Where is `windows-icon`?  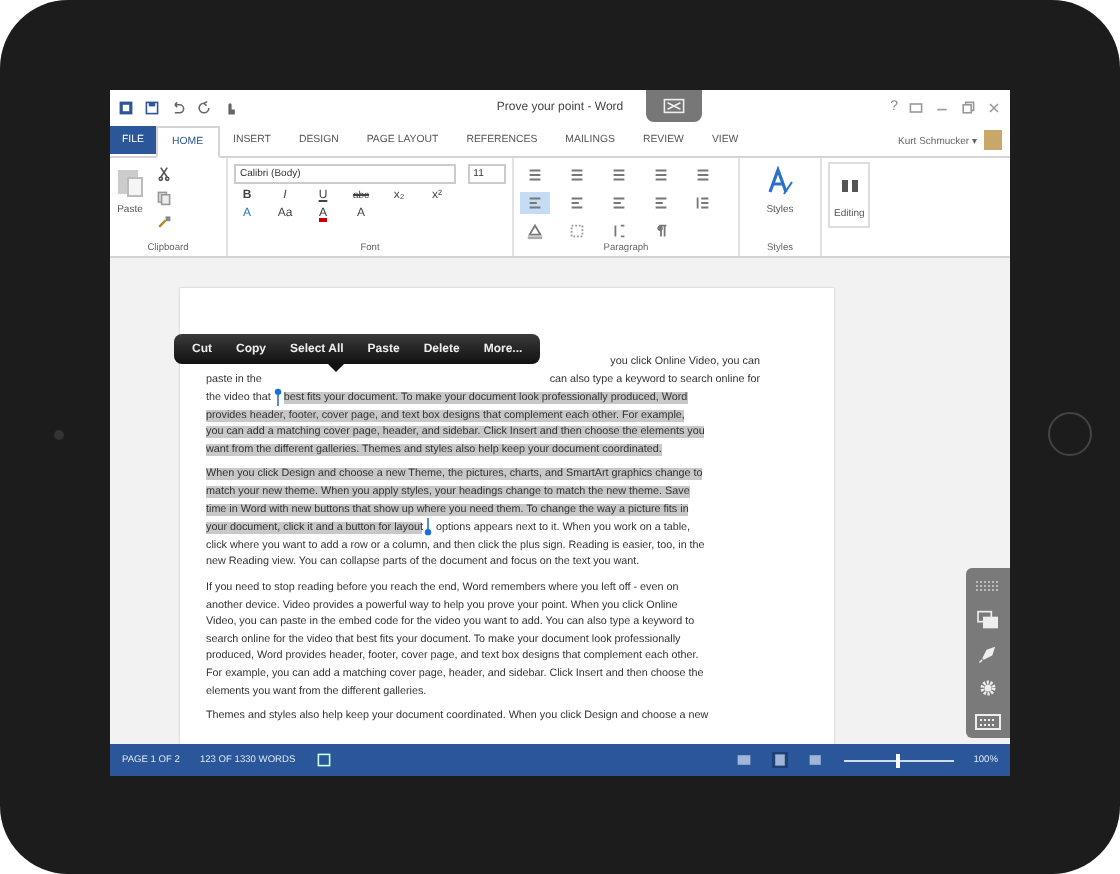 windows-icon is located at coordinates (988, 620).